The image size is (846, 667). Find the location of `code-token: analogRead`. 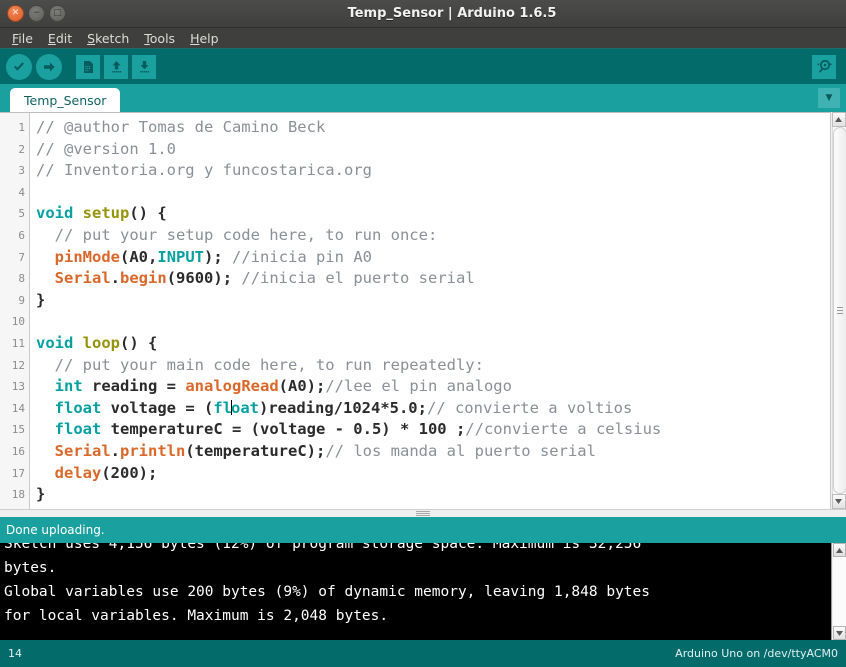

code-token: analogRead is located at coordinates (232, 386).